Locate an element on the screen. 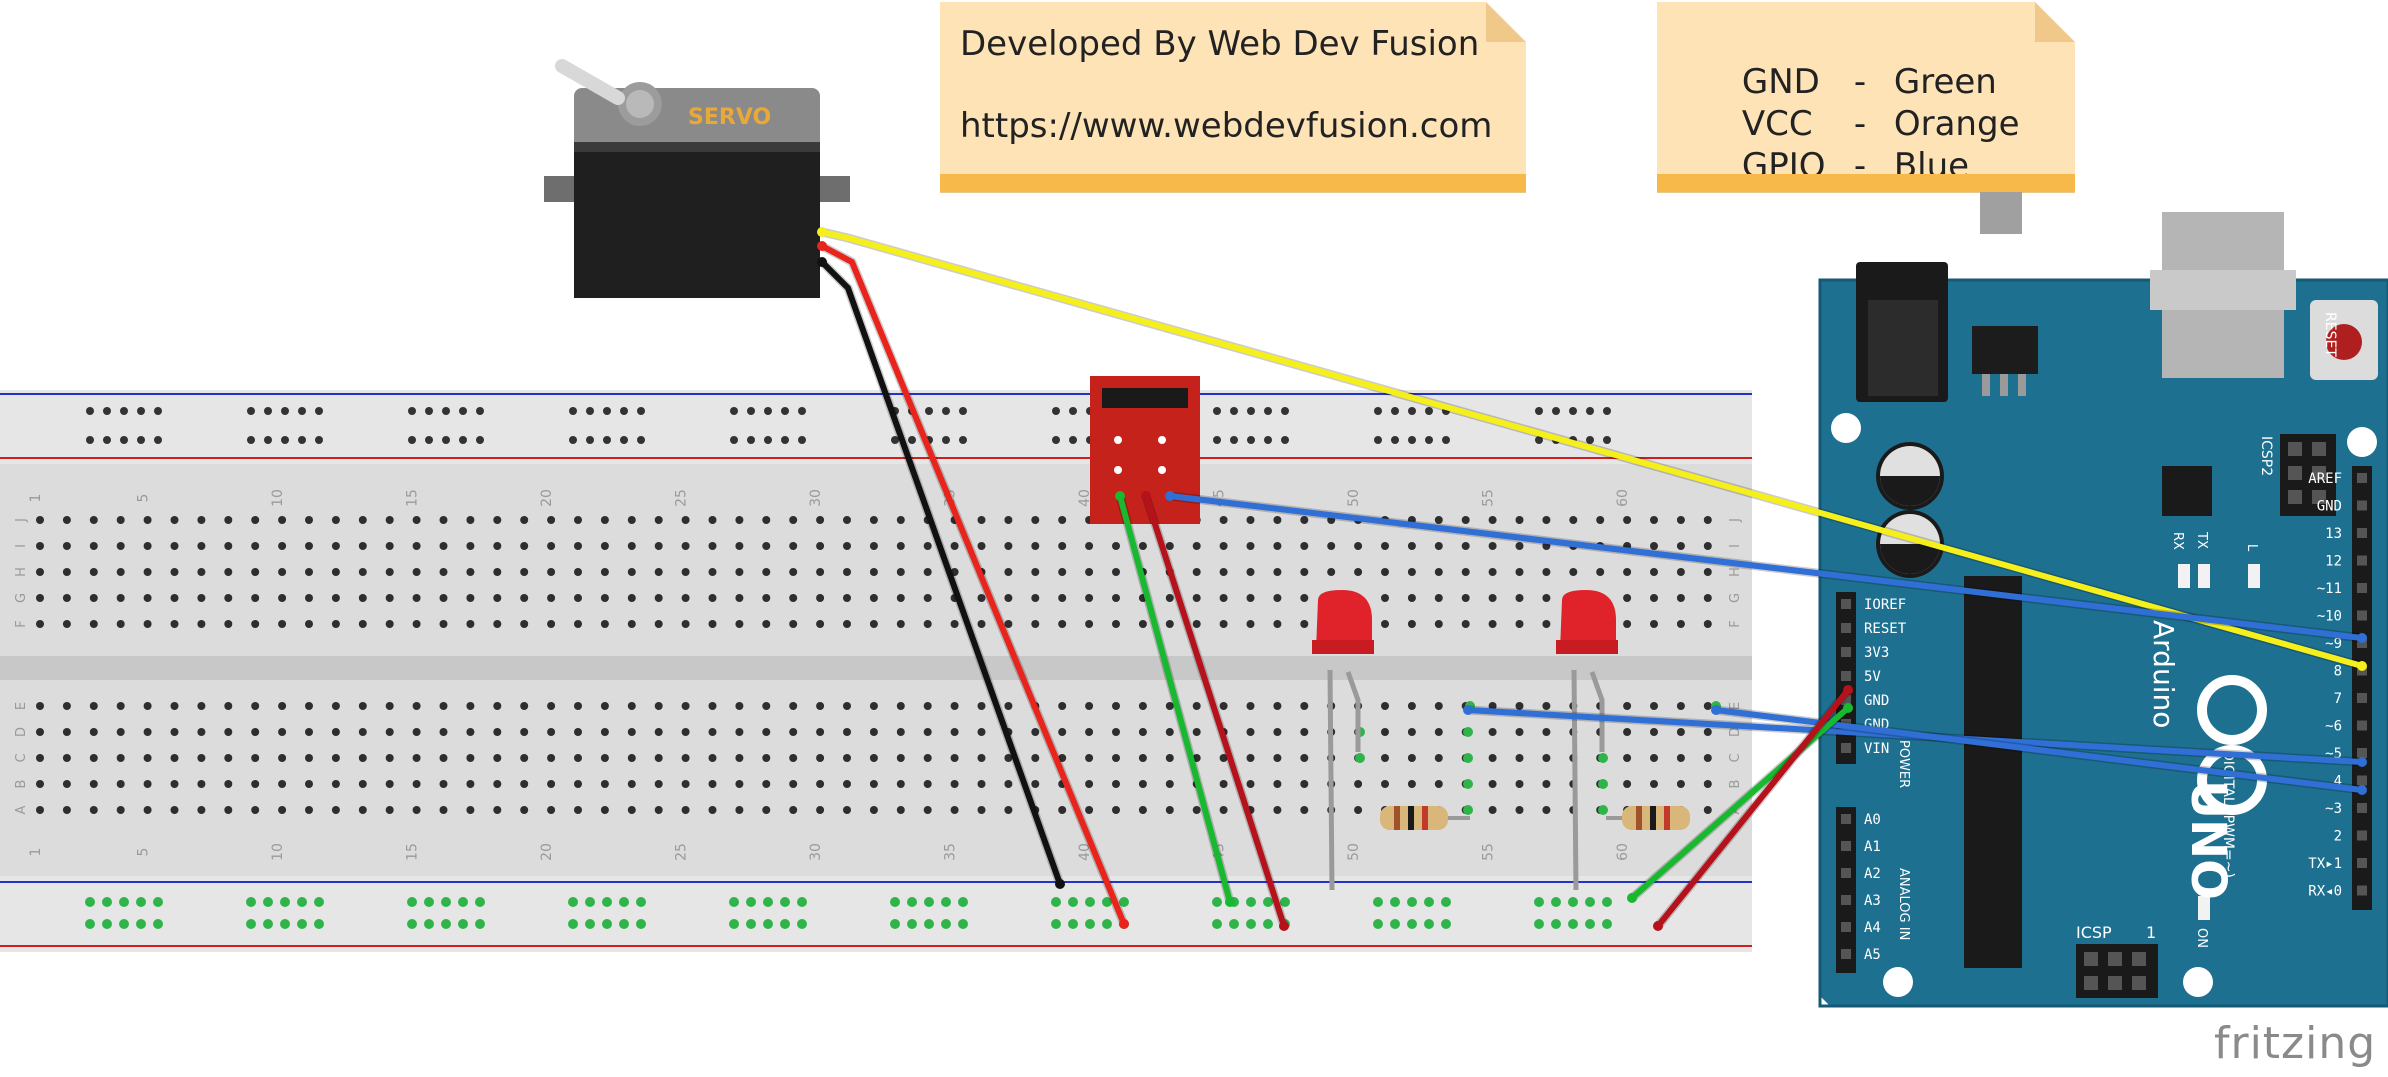 This screenshot has width=2388, height=1077. pin-label: ~10 is located at coordinates (2329, 617).